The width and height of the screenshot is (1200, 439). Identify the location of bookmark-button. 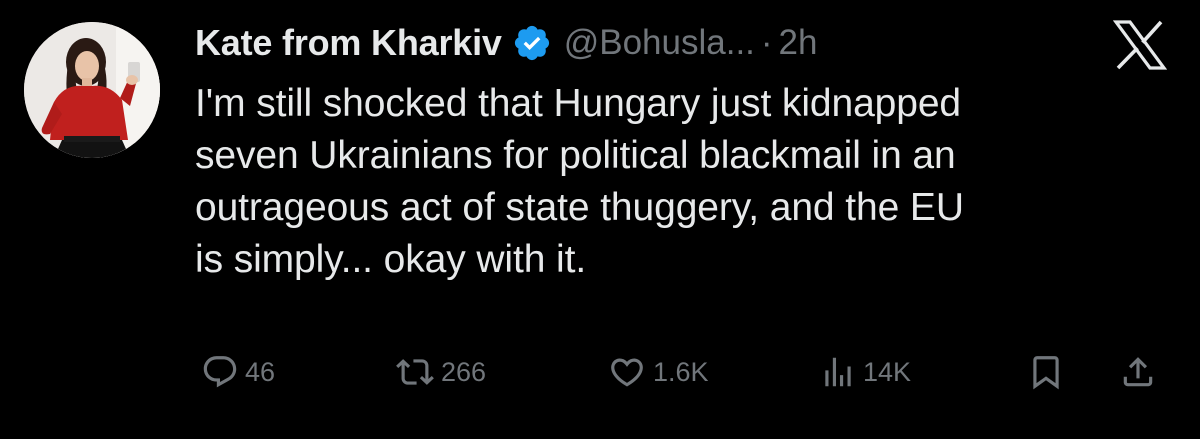
(1046, 372).